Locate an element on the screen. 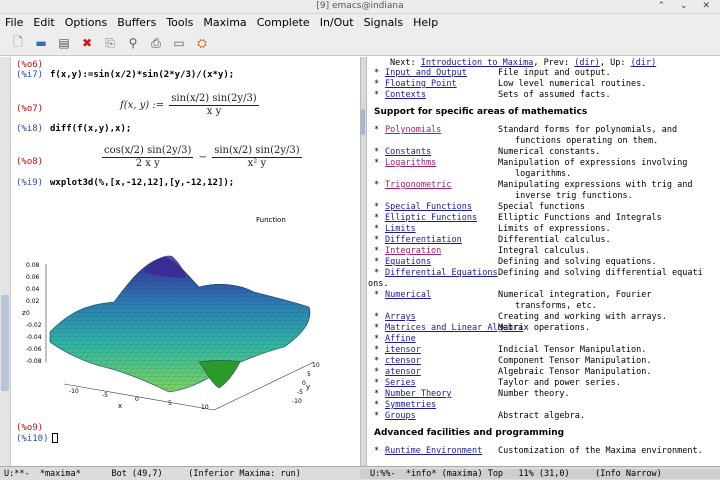 The height and width of the screenshot is (492, 720). info-link: Constants is located at coordinates (408, 152).